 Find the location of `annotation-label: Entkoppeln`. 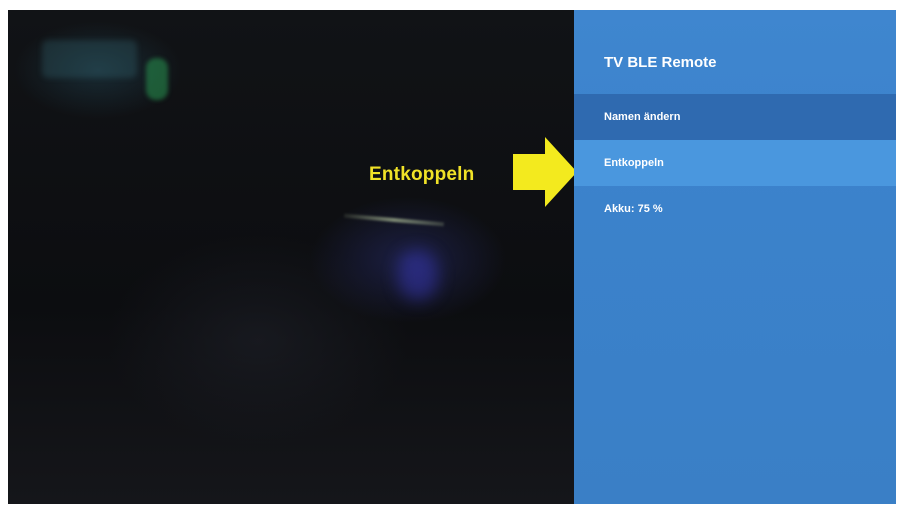

annotation-label: Entkoppeln is located at coordinates (422, 174).